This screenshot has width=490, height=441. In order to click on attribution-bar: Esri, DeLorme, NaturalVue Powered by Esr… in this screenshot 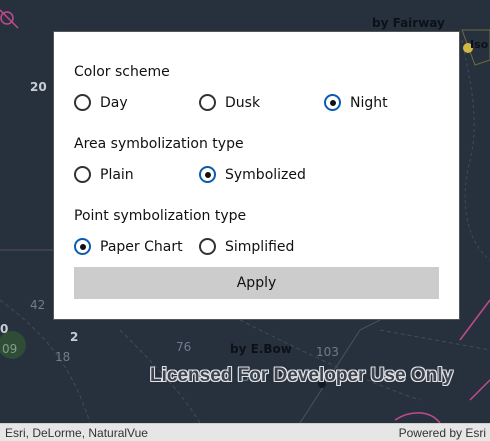, I will do `click(245, 432)`.